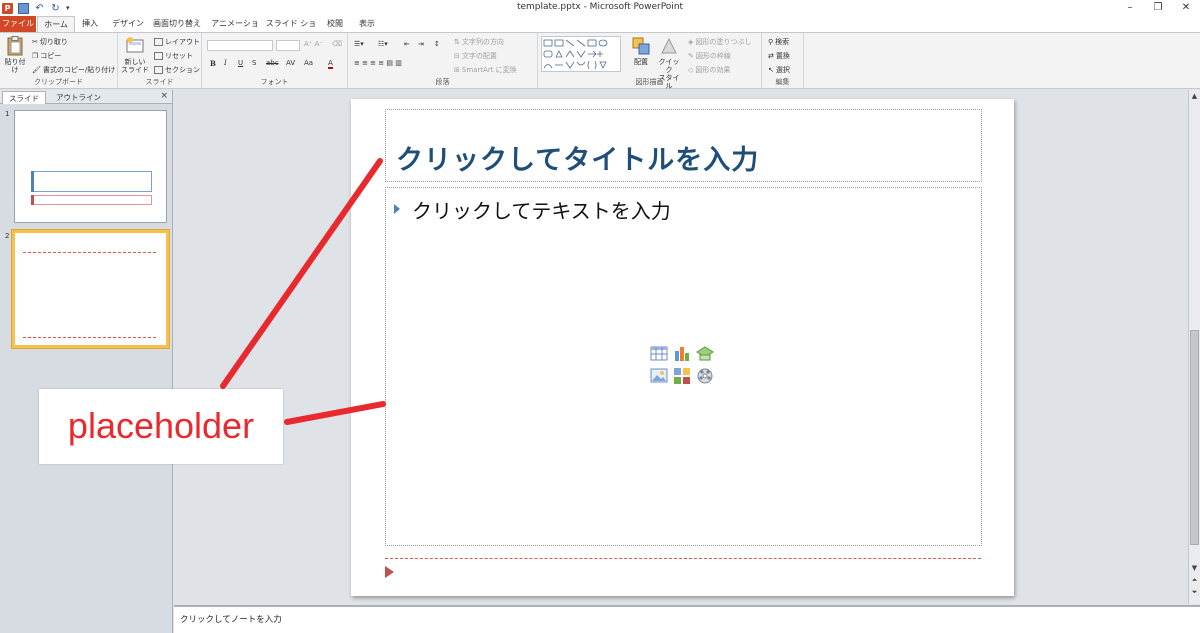 This screenshot has width=1200, height=633. What do you see at coordinates (58, 82) in the screenshot?
I see `clipboard-group-label: クリップボード` at bounding box center [58, 82].